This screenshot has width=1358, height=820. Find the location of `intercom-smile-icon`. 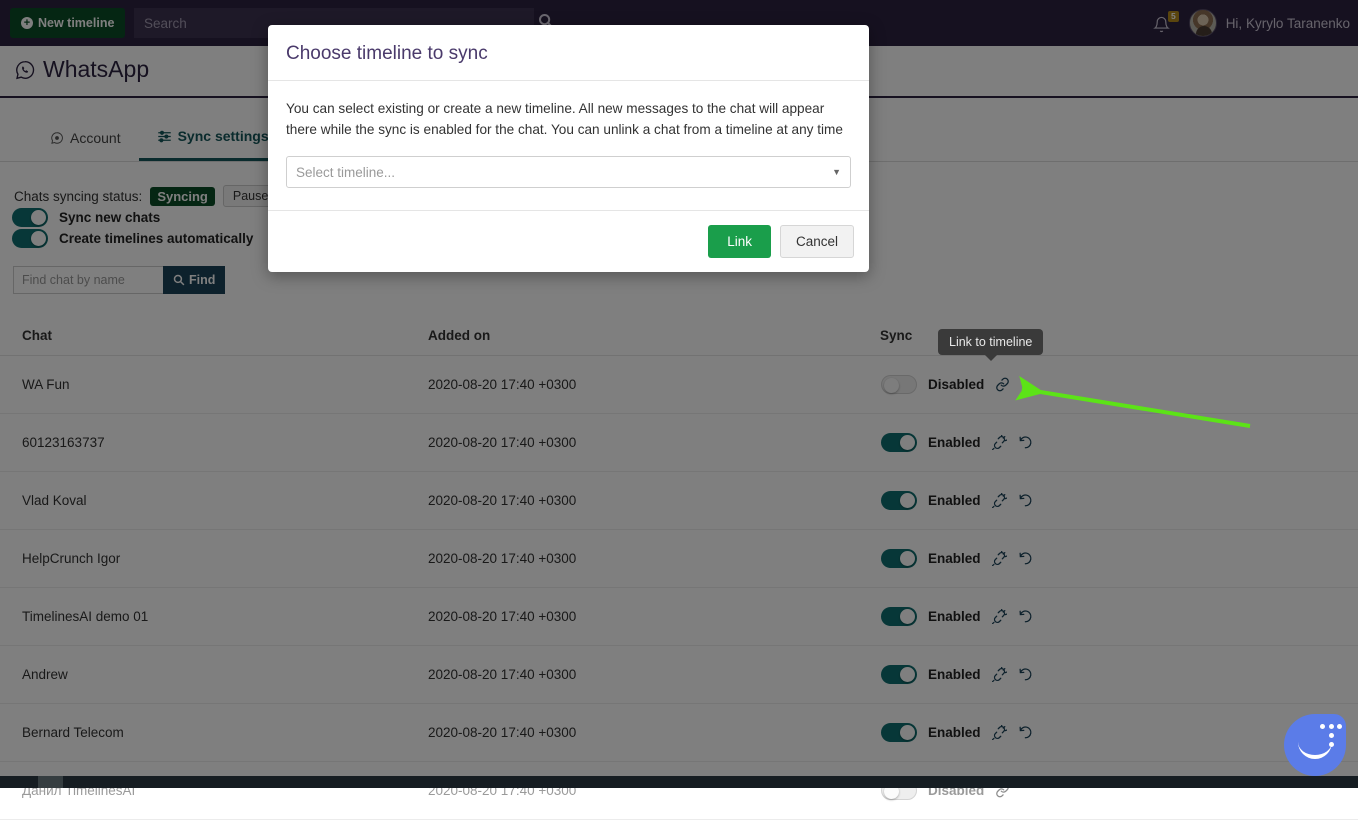

intercom-smile-icon is located at coordinates (1315, 750).